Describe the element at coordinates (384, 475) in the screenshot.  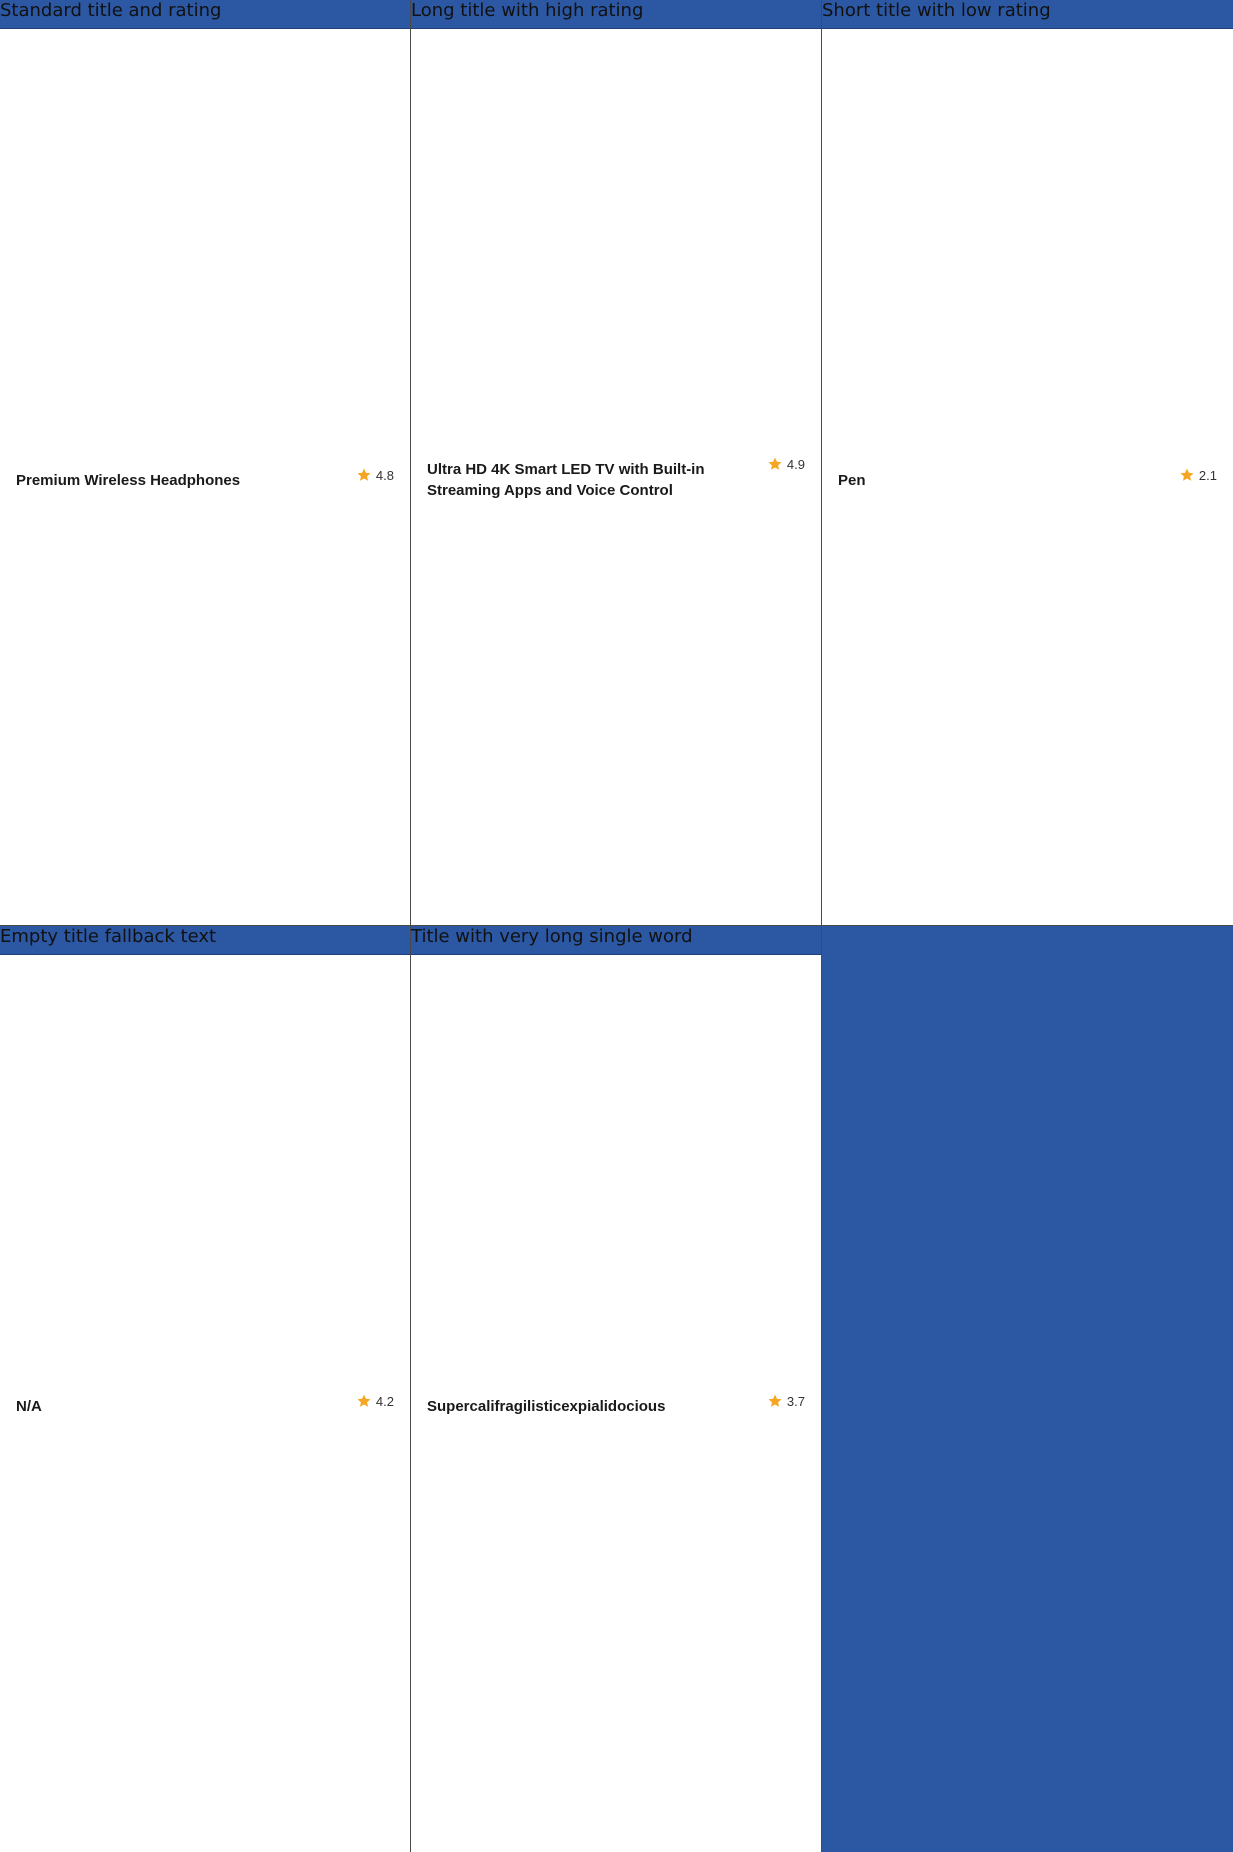
I see `rating-value: 4.8` at that location.